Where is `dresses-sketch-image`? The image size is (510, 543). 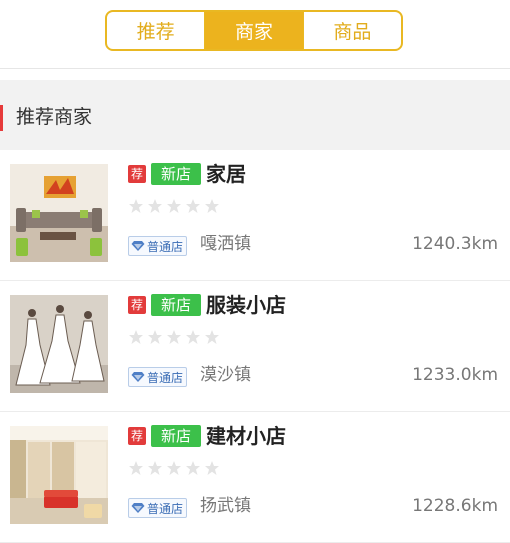 dresses-sketch-image is located at coordinates (59, 344).